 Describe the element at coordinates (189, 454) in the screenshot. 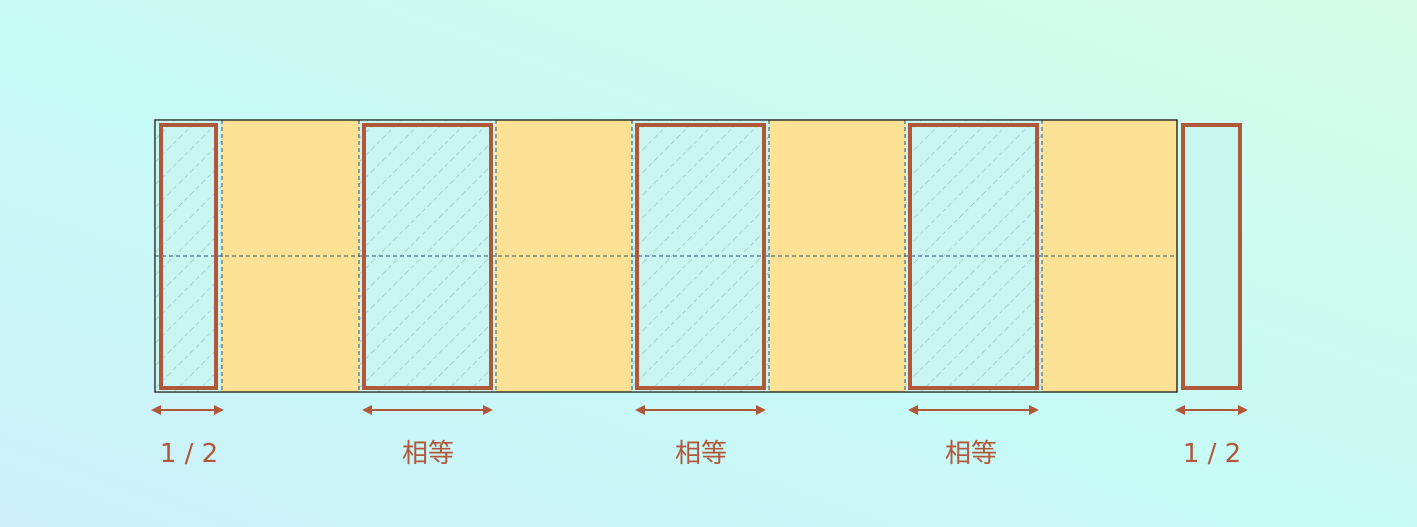

I see `label-half-left: 1 / 2` at that location.